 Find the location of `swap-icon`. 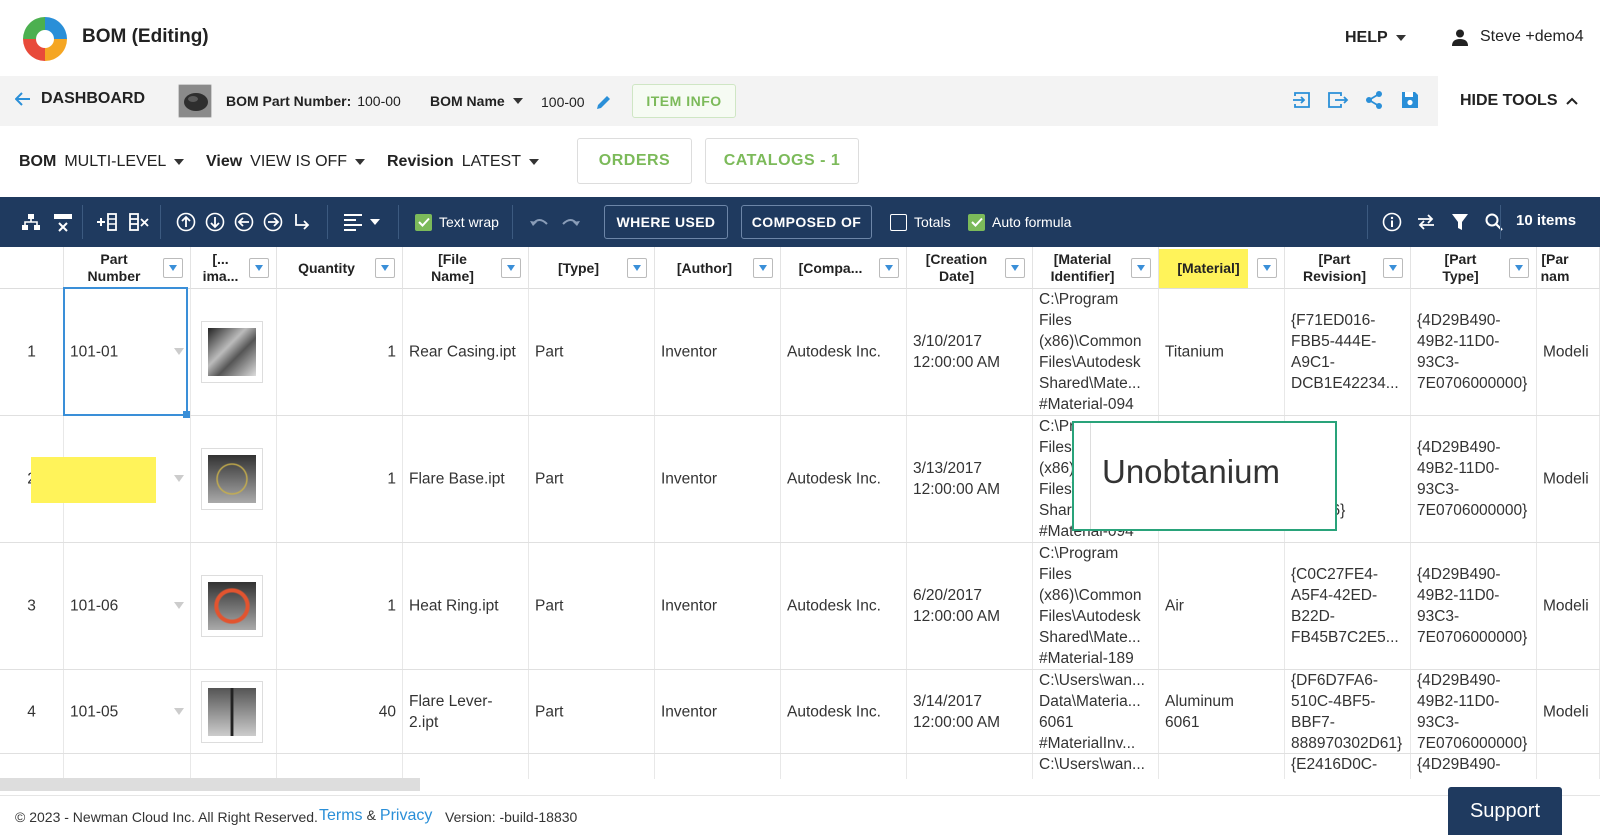

swap-icon is located at coordinates (1426, 222).